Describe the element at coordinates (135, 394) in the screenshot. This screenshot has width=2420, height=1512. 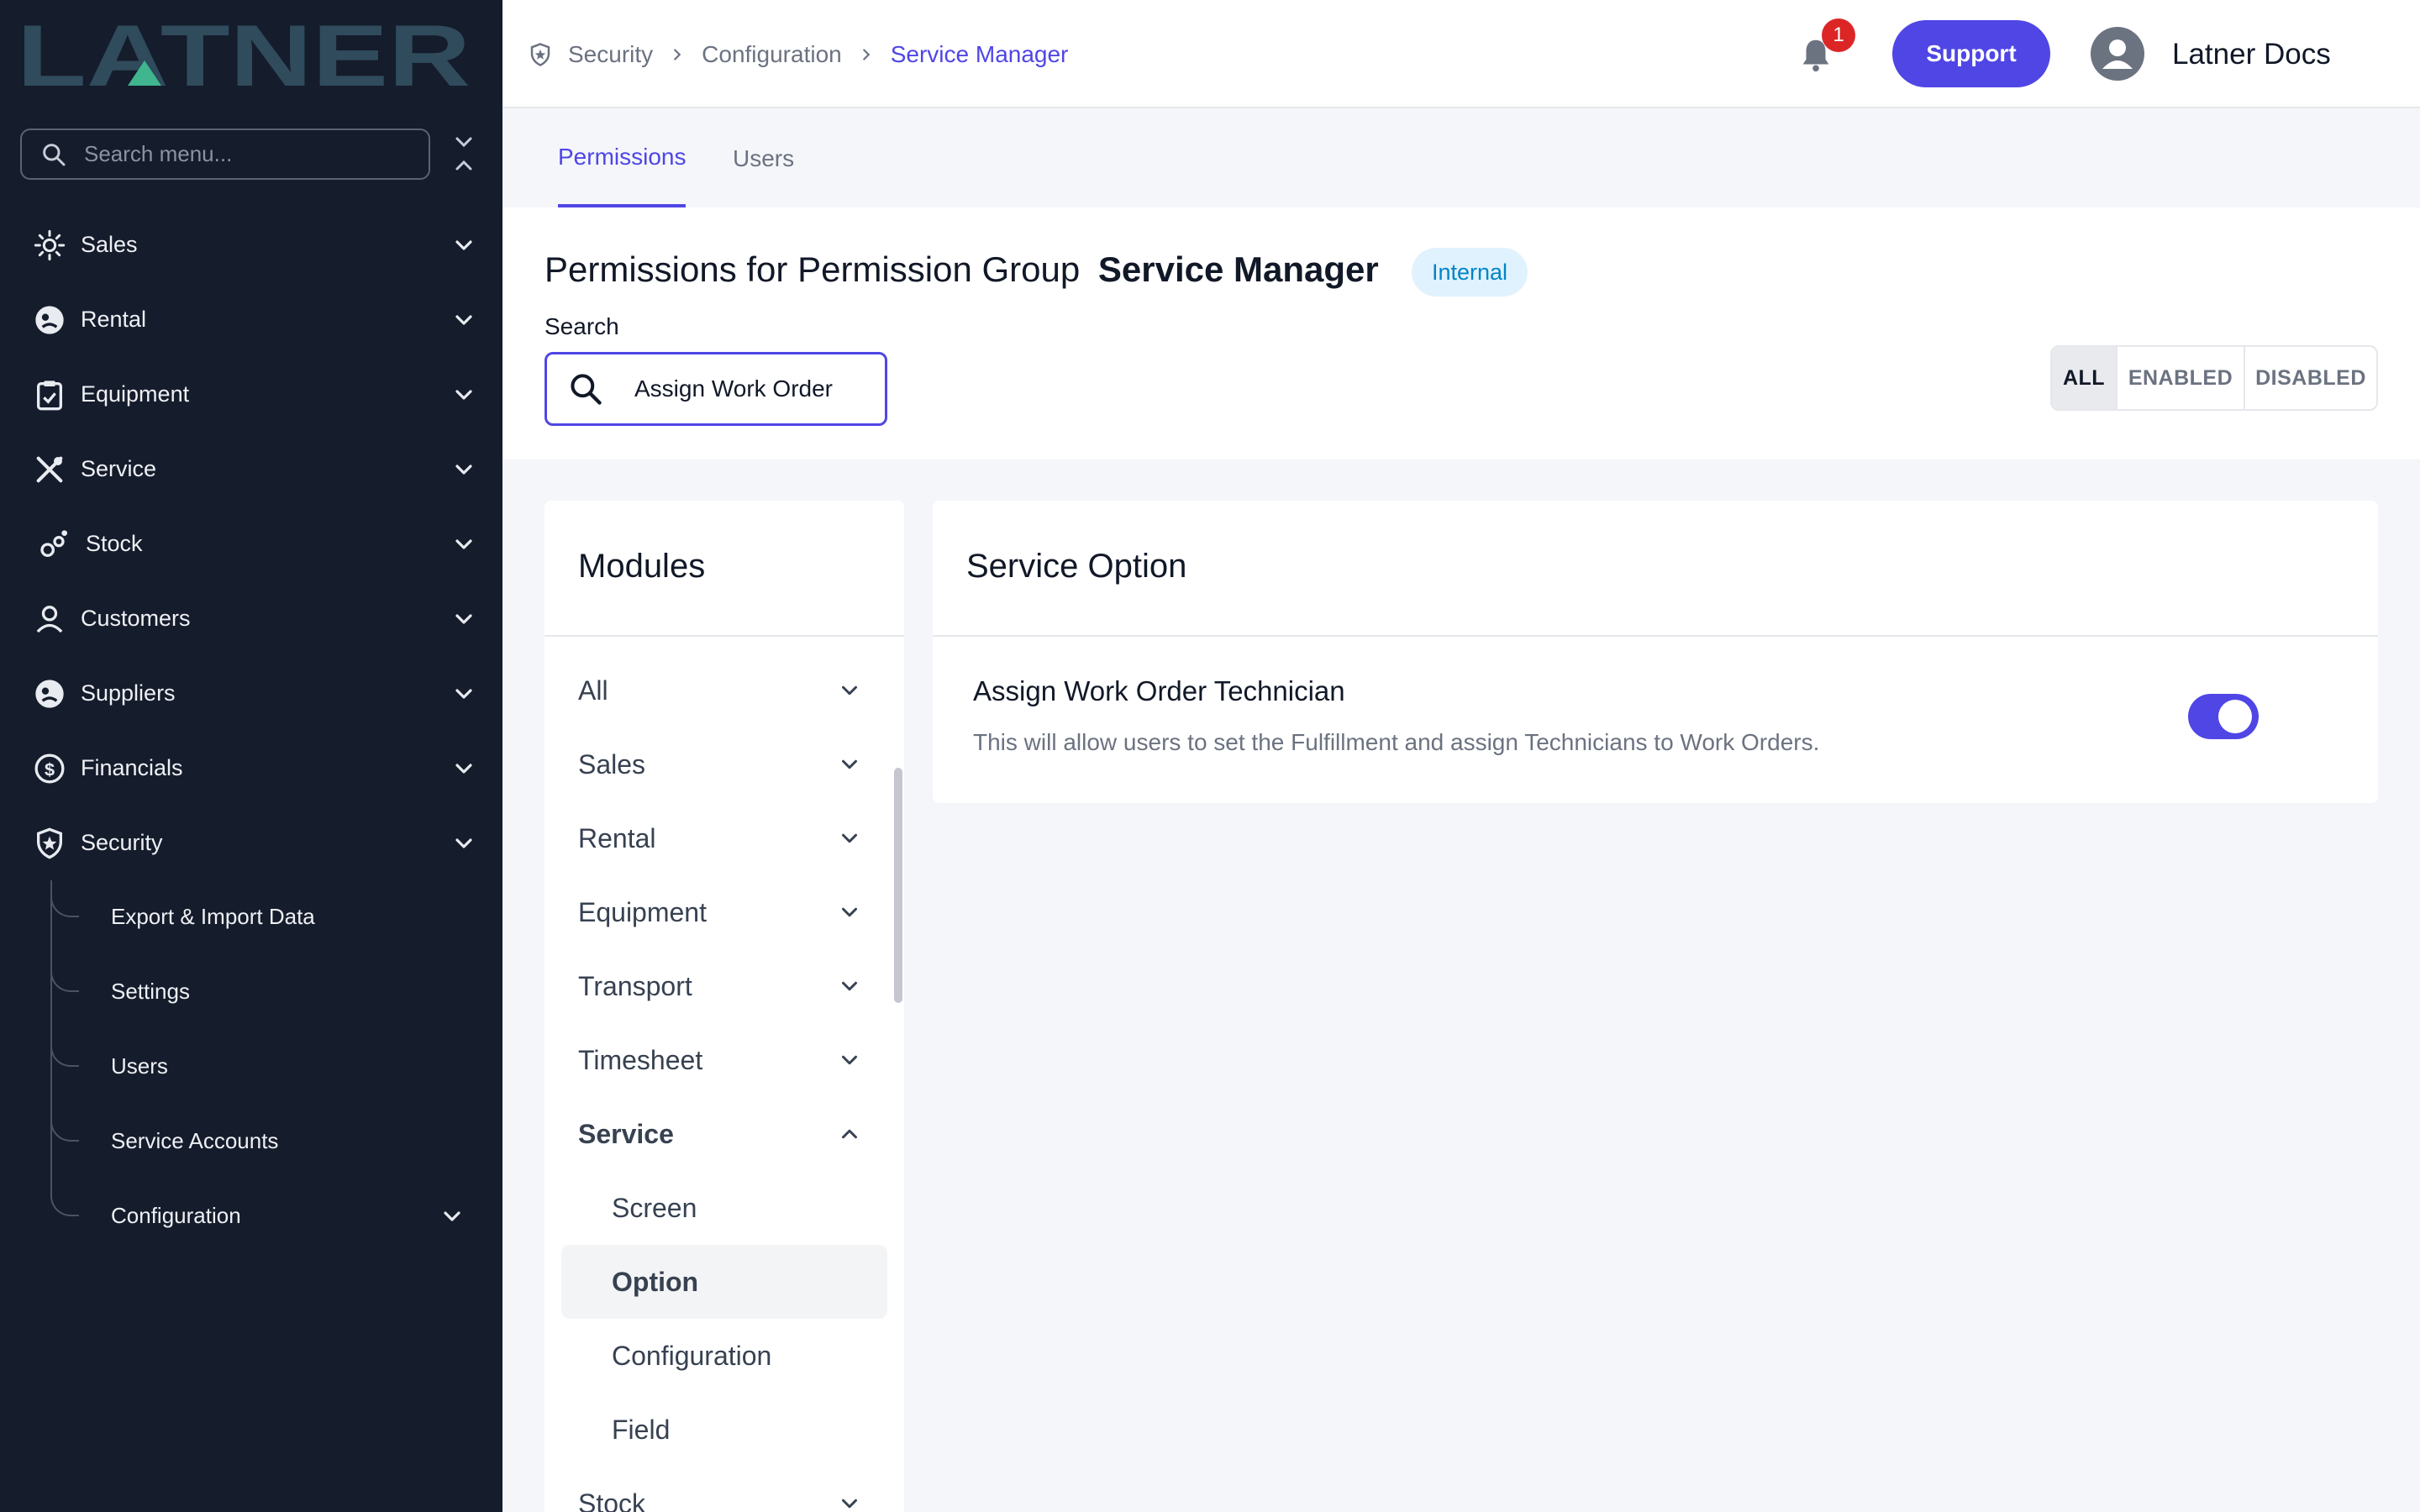
I see `sidebar-item-label: Equipment` at that location.